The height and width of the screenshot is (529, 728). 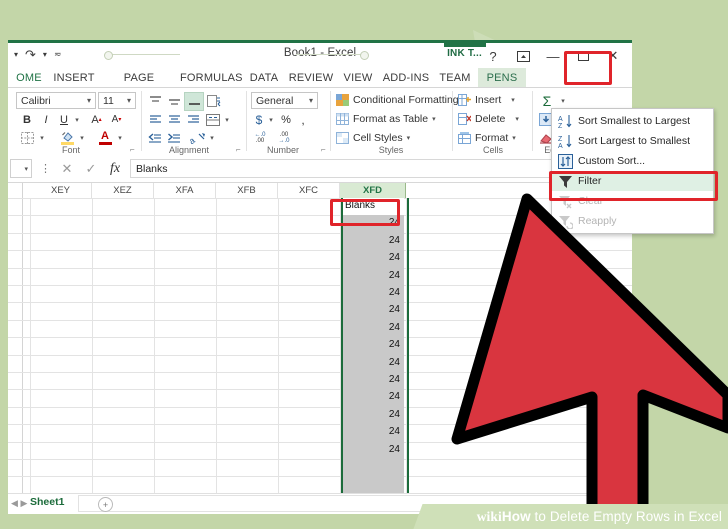 What do you see at coordinates (77, 119) in the screenshot?
I see `underline-caret-icon: ▾` at bounding box center [77, 119].